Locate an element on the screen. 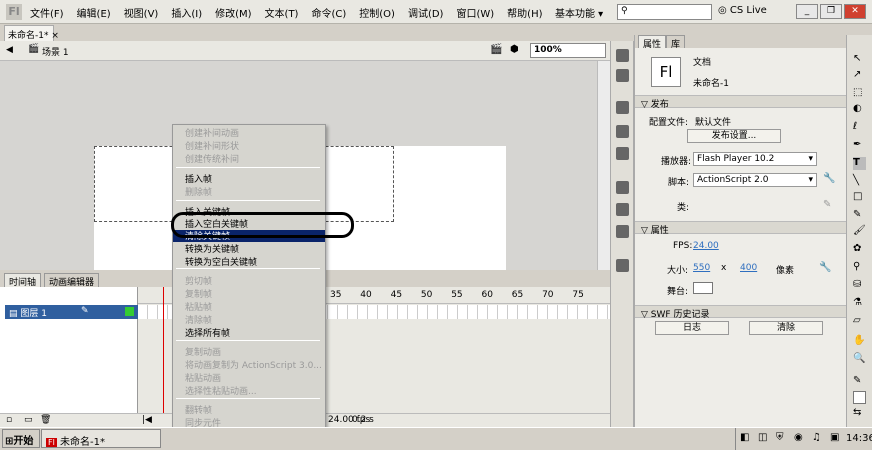  document-tab: 未命名-1* × is located at coordinates (31, 33).